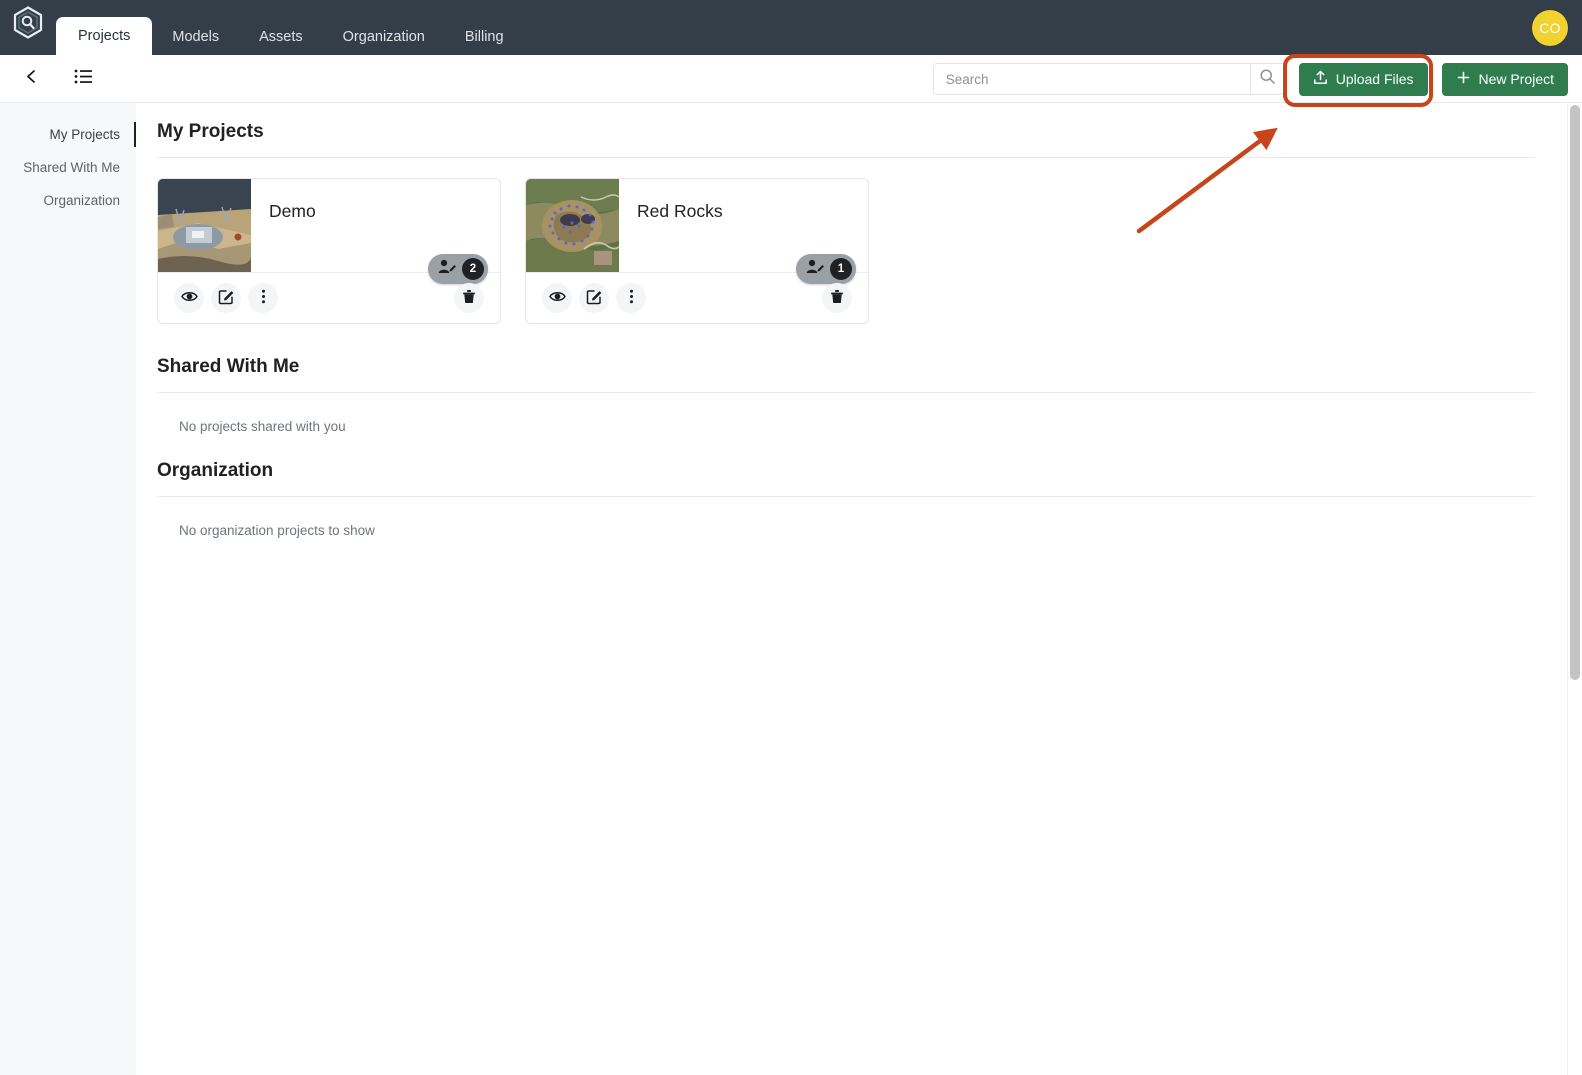 The height and width of the screenshot is (1075, 1582). I want to click on list-view-icon, so click(83, 79).